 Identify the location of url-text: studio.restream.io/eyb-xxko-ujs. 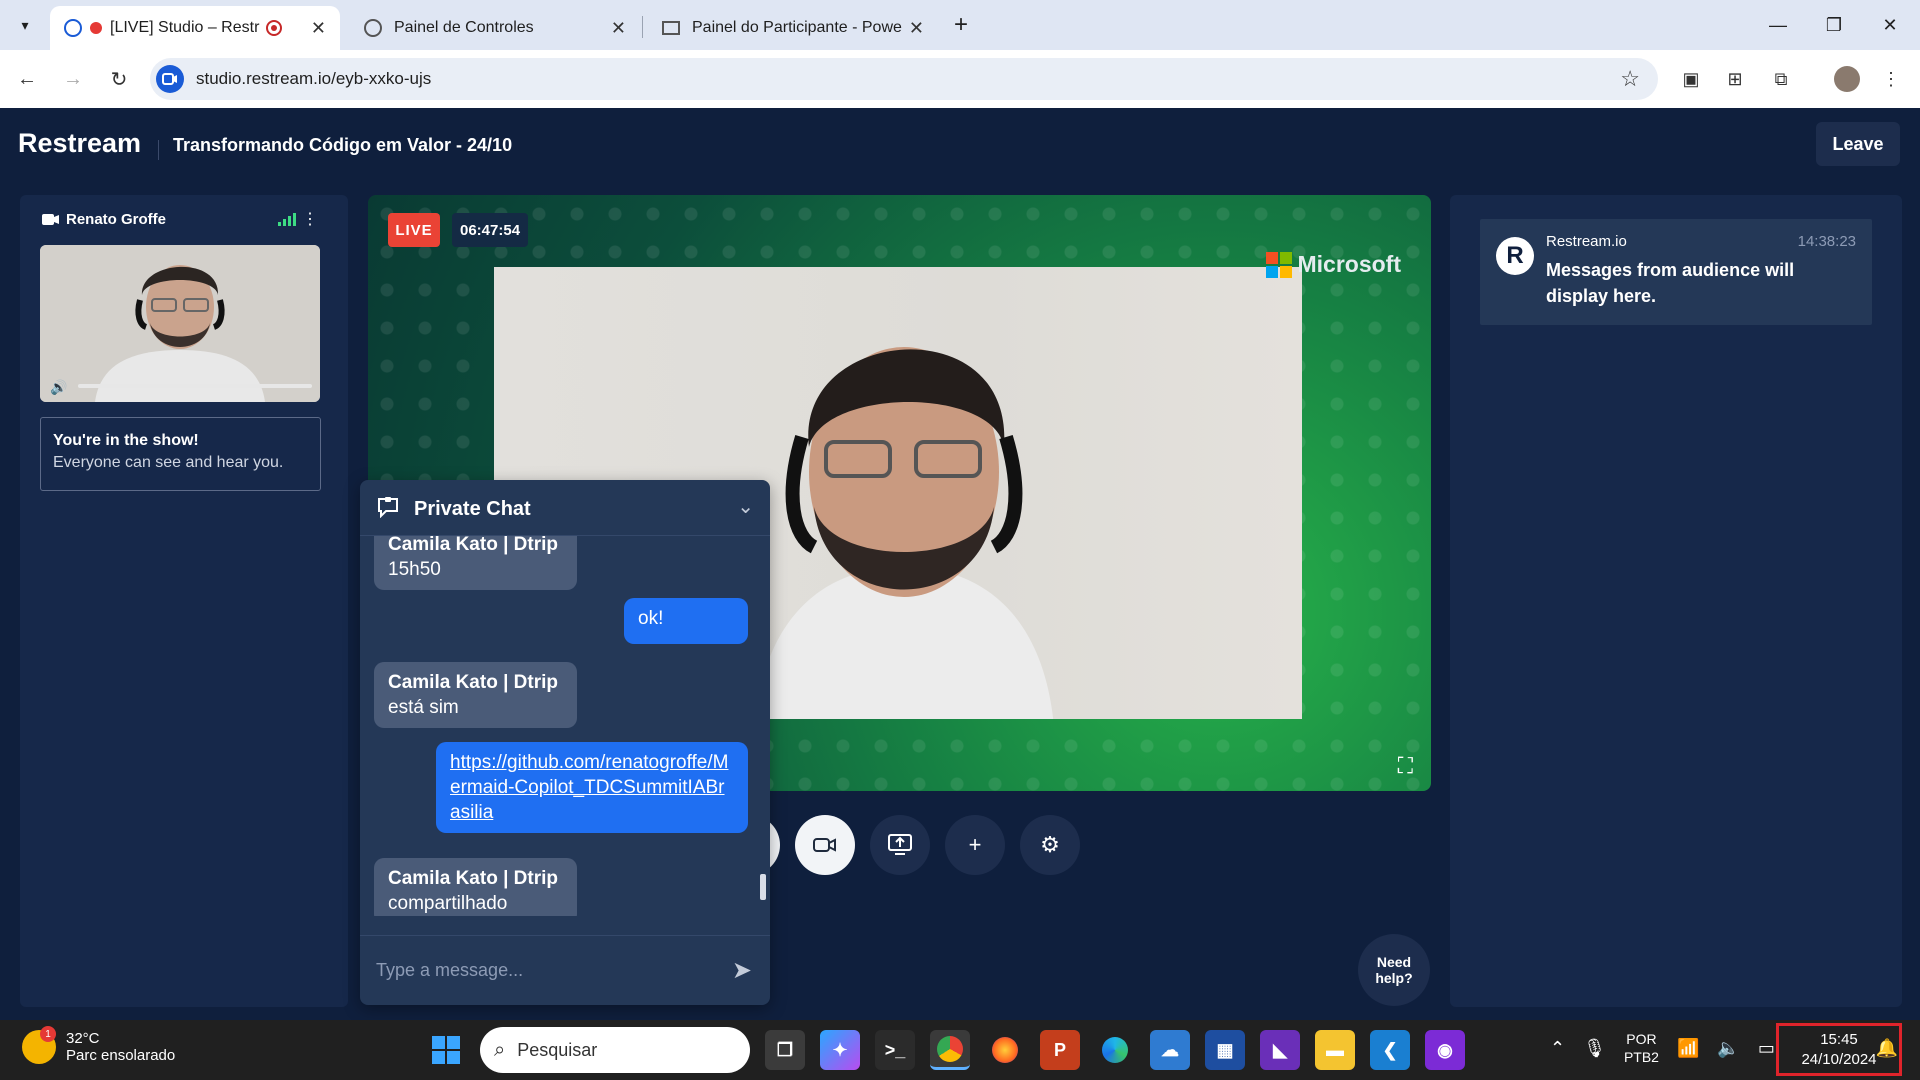
(314, 78).